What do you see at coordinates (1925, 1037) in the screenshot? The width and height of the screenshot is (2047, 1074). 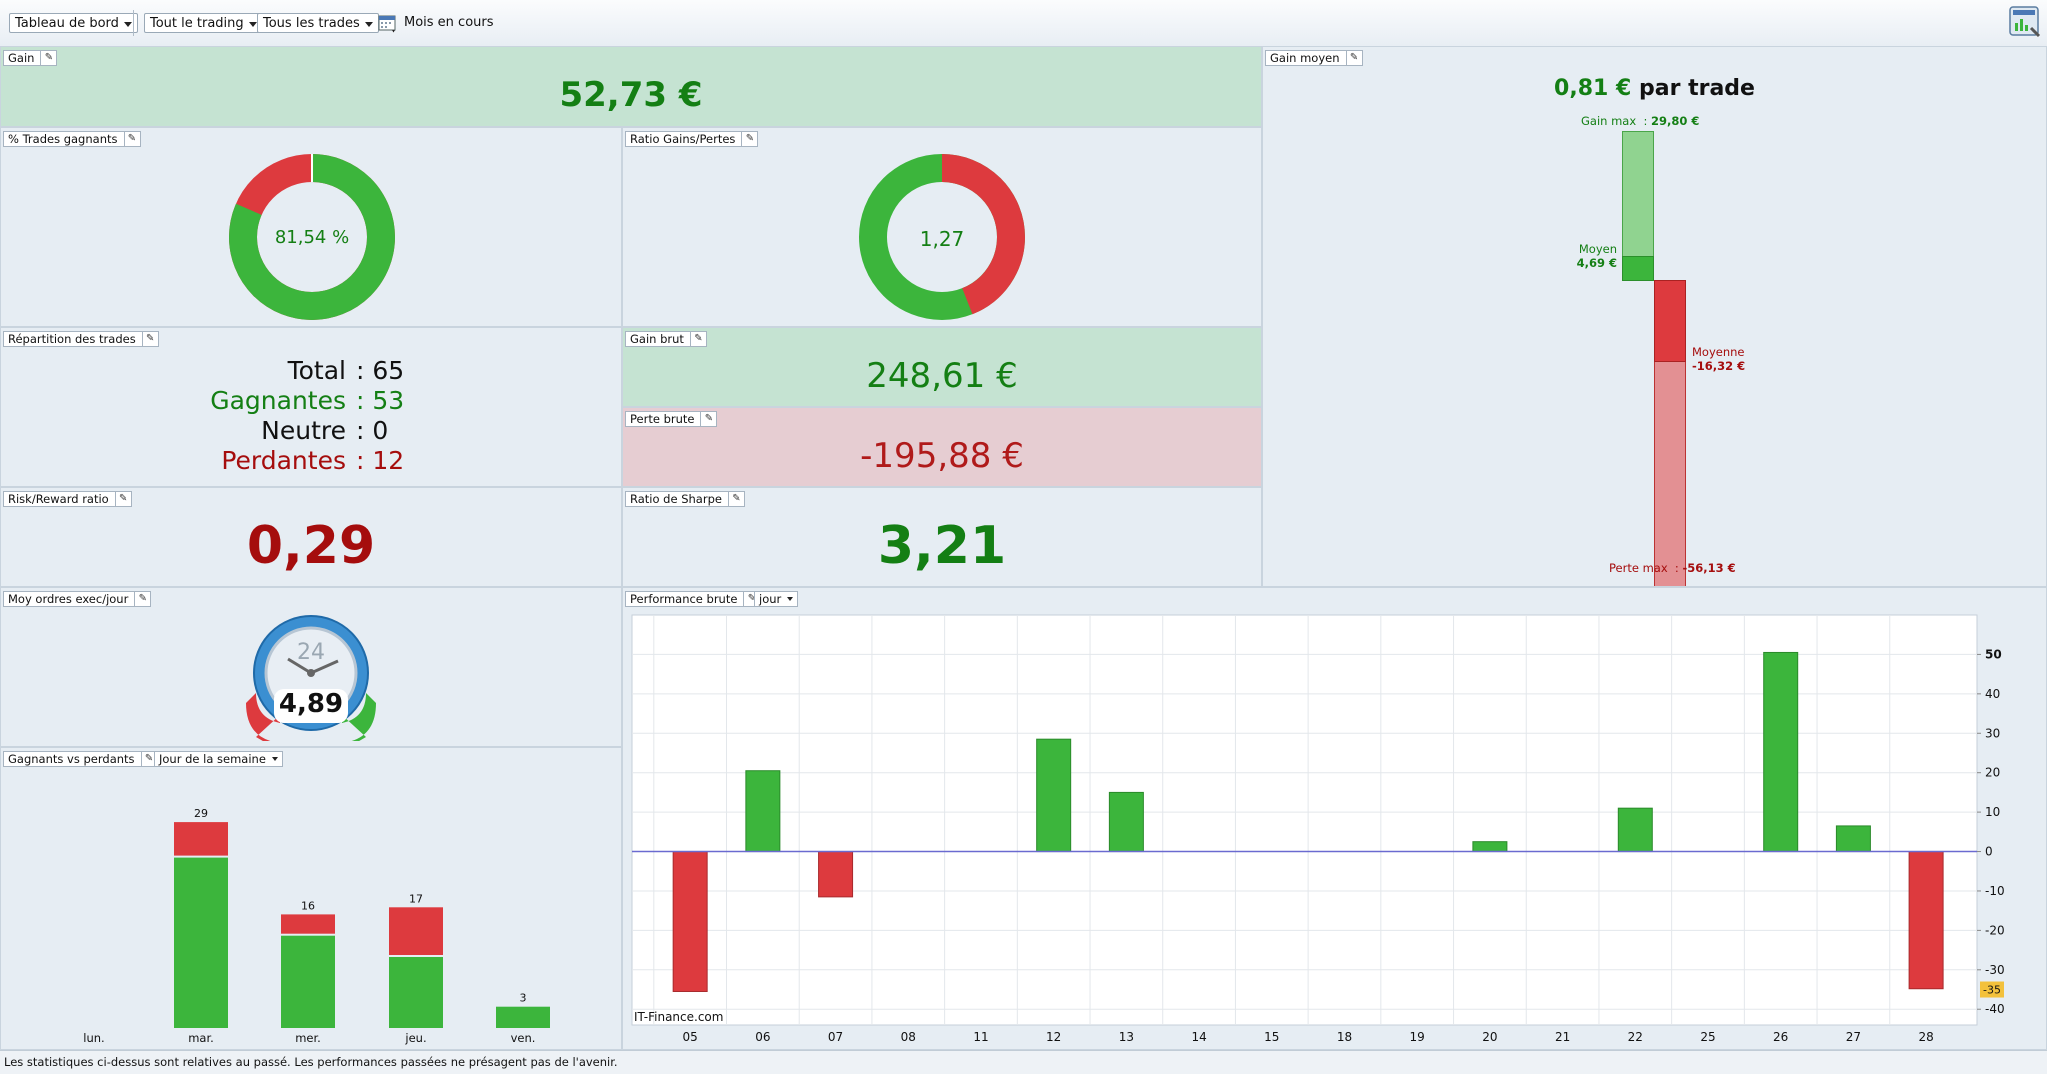 I see `x-tick-label: 28` at bounding box center [1925, 1037].